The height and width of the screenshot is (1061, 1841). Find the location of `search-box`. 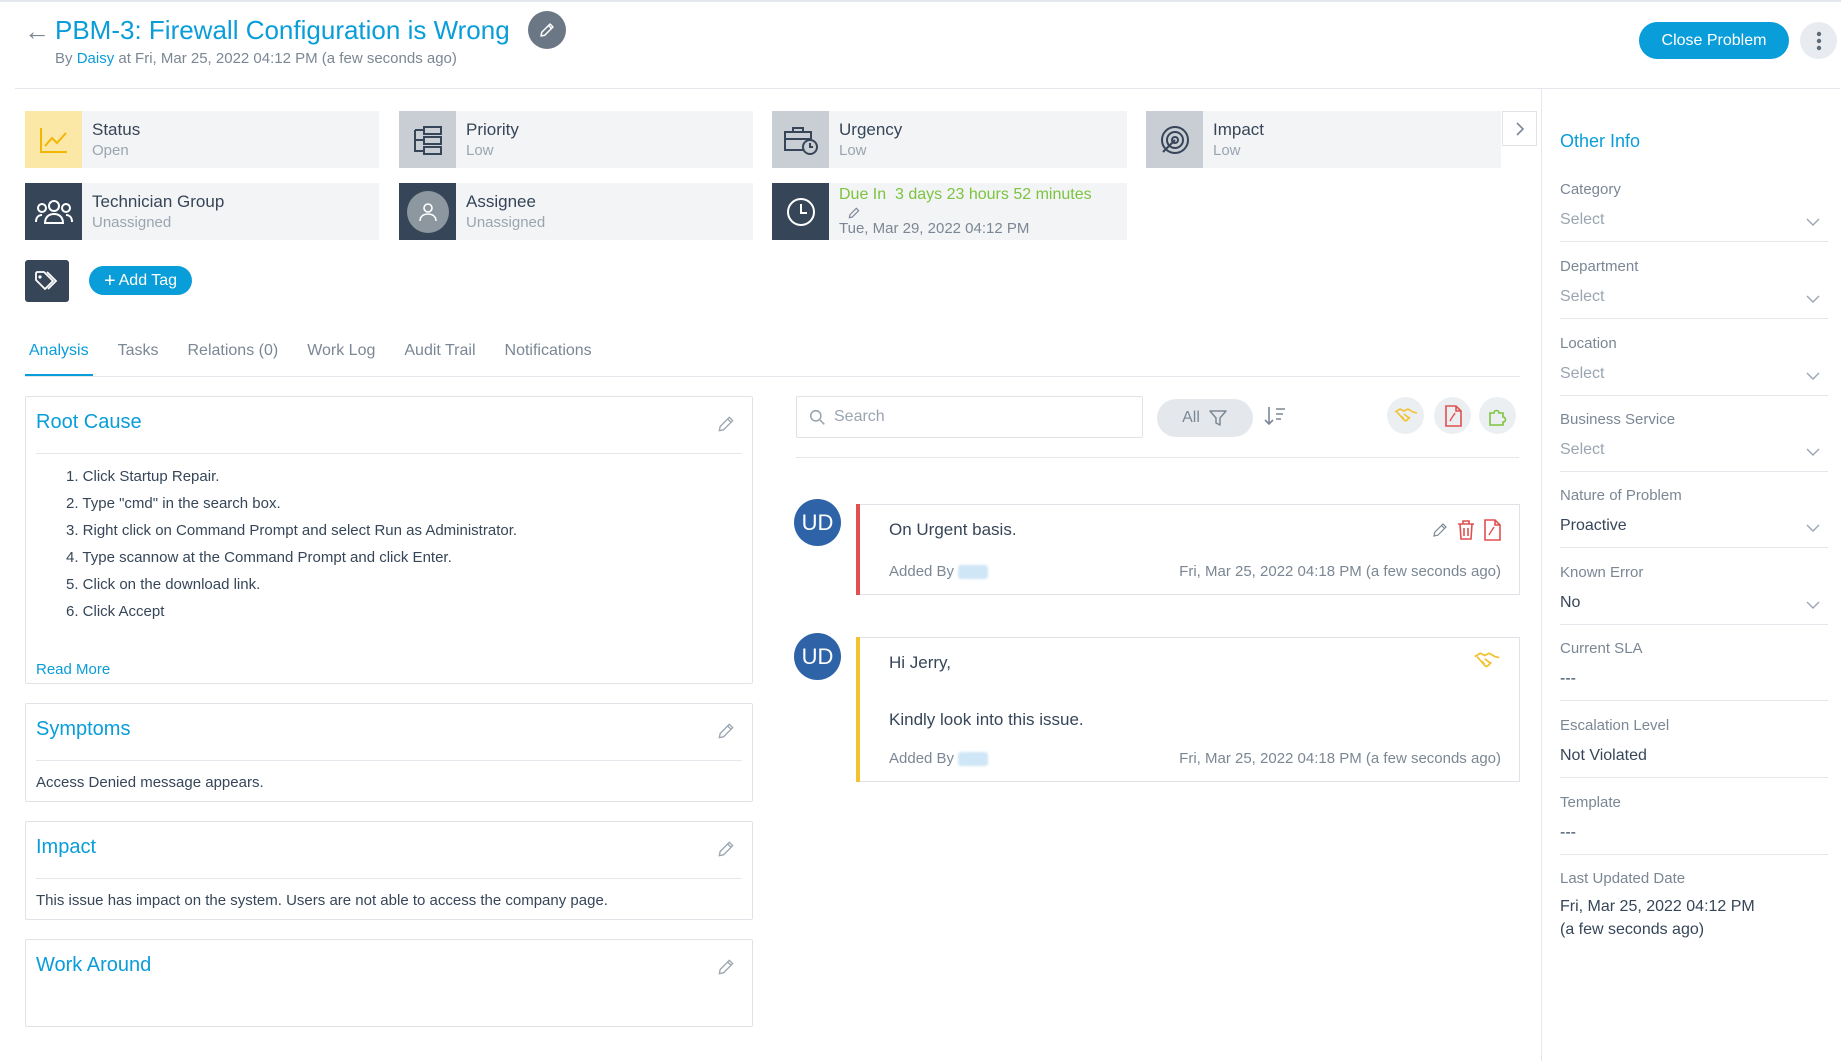

search-box is located at coordinates (969, 417).